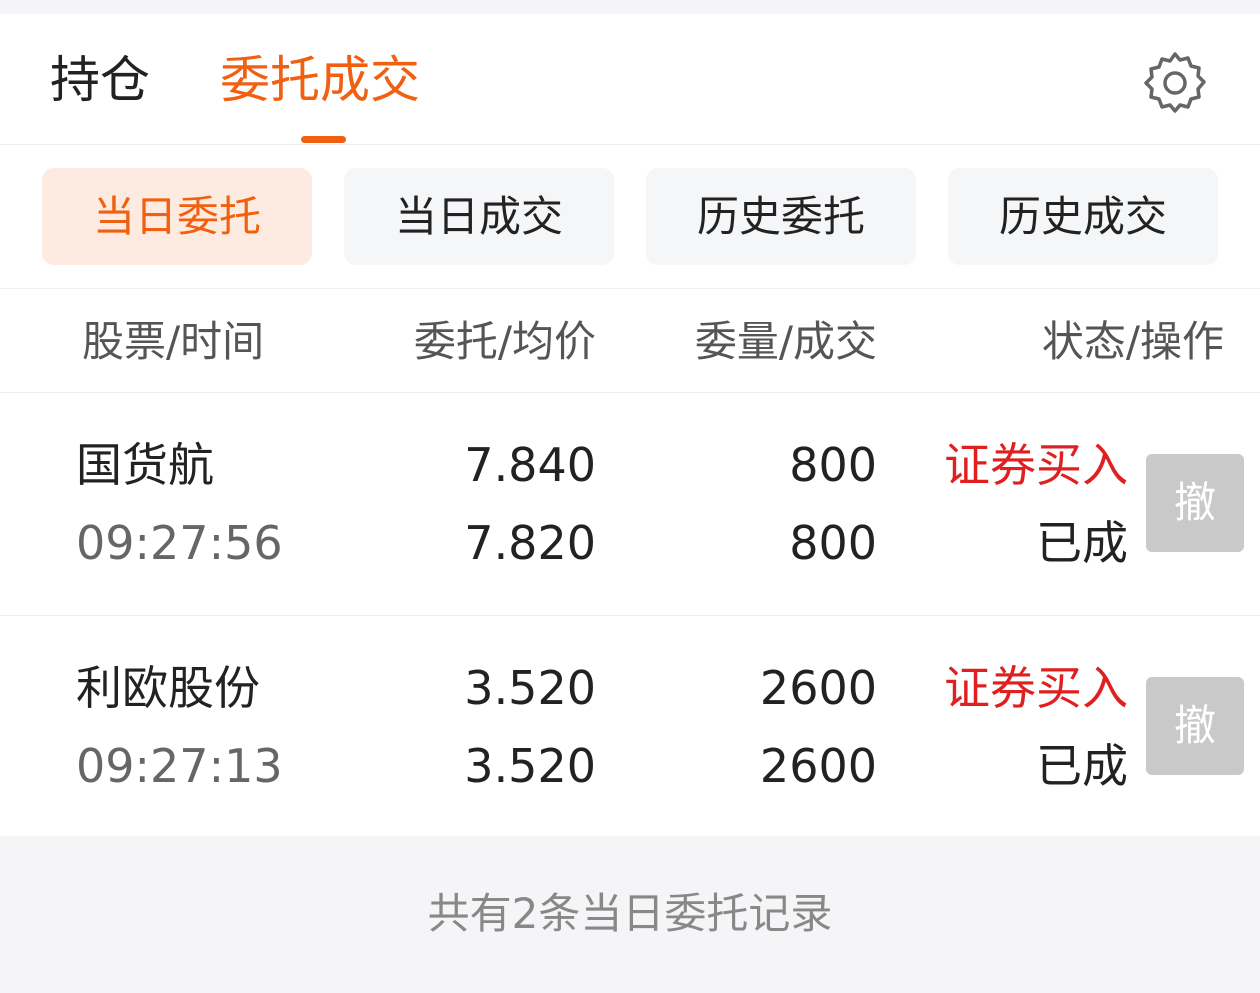  What do you see at coordinates (530, 766) in the screenshot?
I see `average-price: 3.520` at bounding box center [530, 766].